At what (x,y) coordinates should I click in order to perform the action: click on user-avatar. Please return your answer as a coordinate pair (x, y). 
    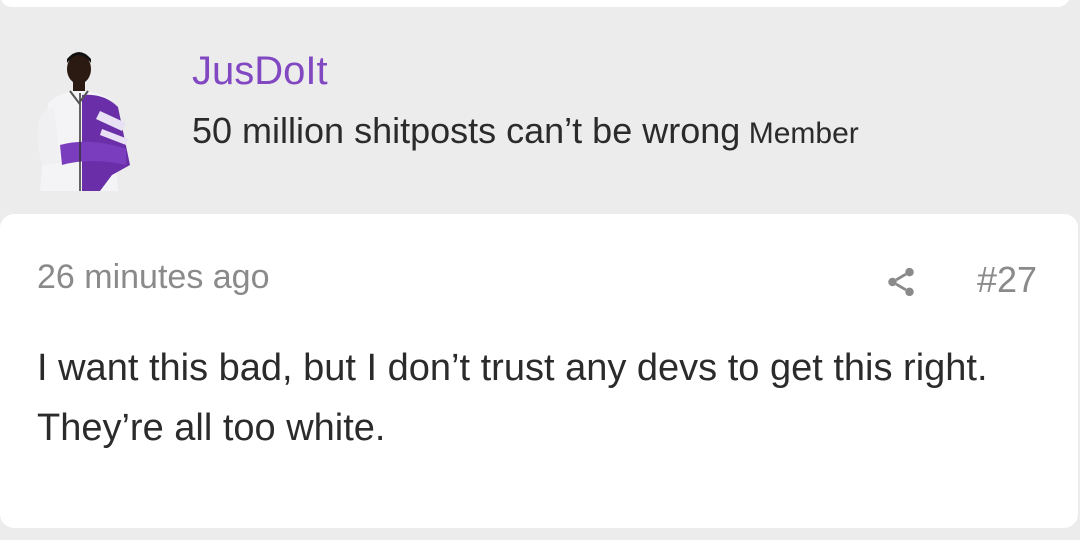
    Looking at the image, I should click on (85, 118).